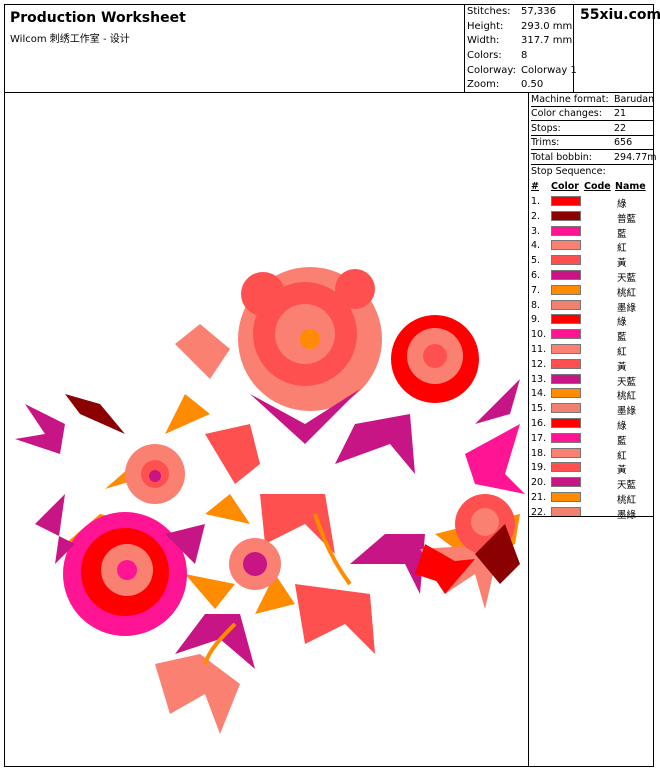  Describe the element at coordinates (591, 276) in the screenshot. I see `sequence-row: 6. 天藍` at that location.